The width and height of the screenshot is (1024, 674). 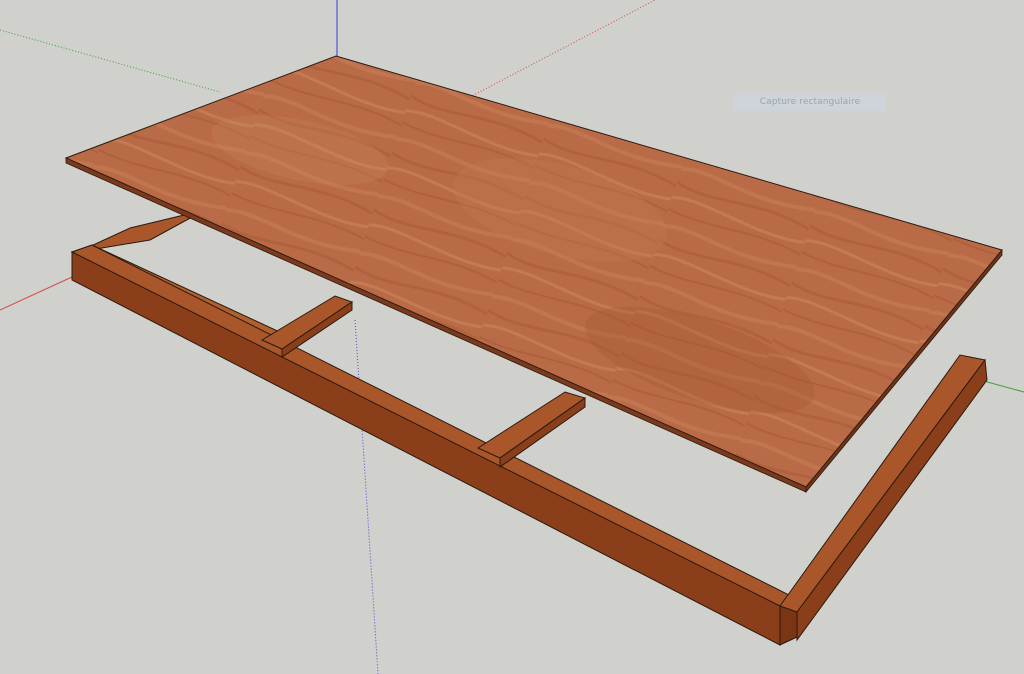 I want to click on tool-tooltip: Capture rectangulaire, so click(x=810, y=102).